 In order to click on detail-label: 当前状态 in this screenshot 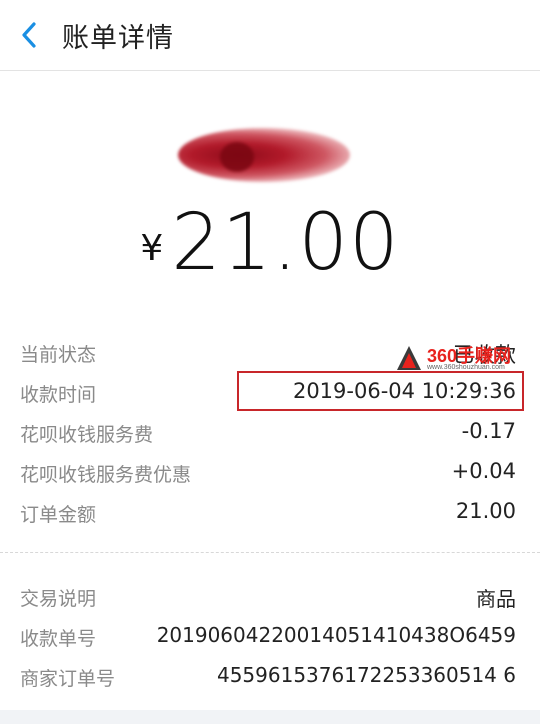, I will do `click(58, 355)`.